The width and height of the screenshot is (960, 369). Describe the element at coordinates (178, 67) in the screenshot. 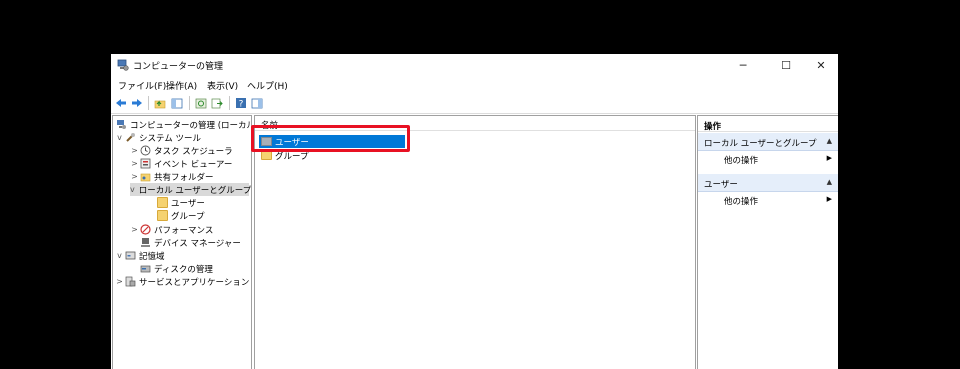

I see `window-title: コンピューターの管理` at that location.